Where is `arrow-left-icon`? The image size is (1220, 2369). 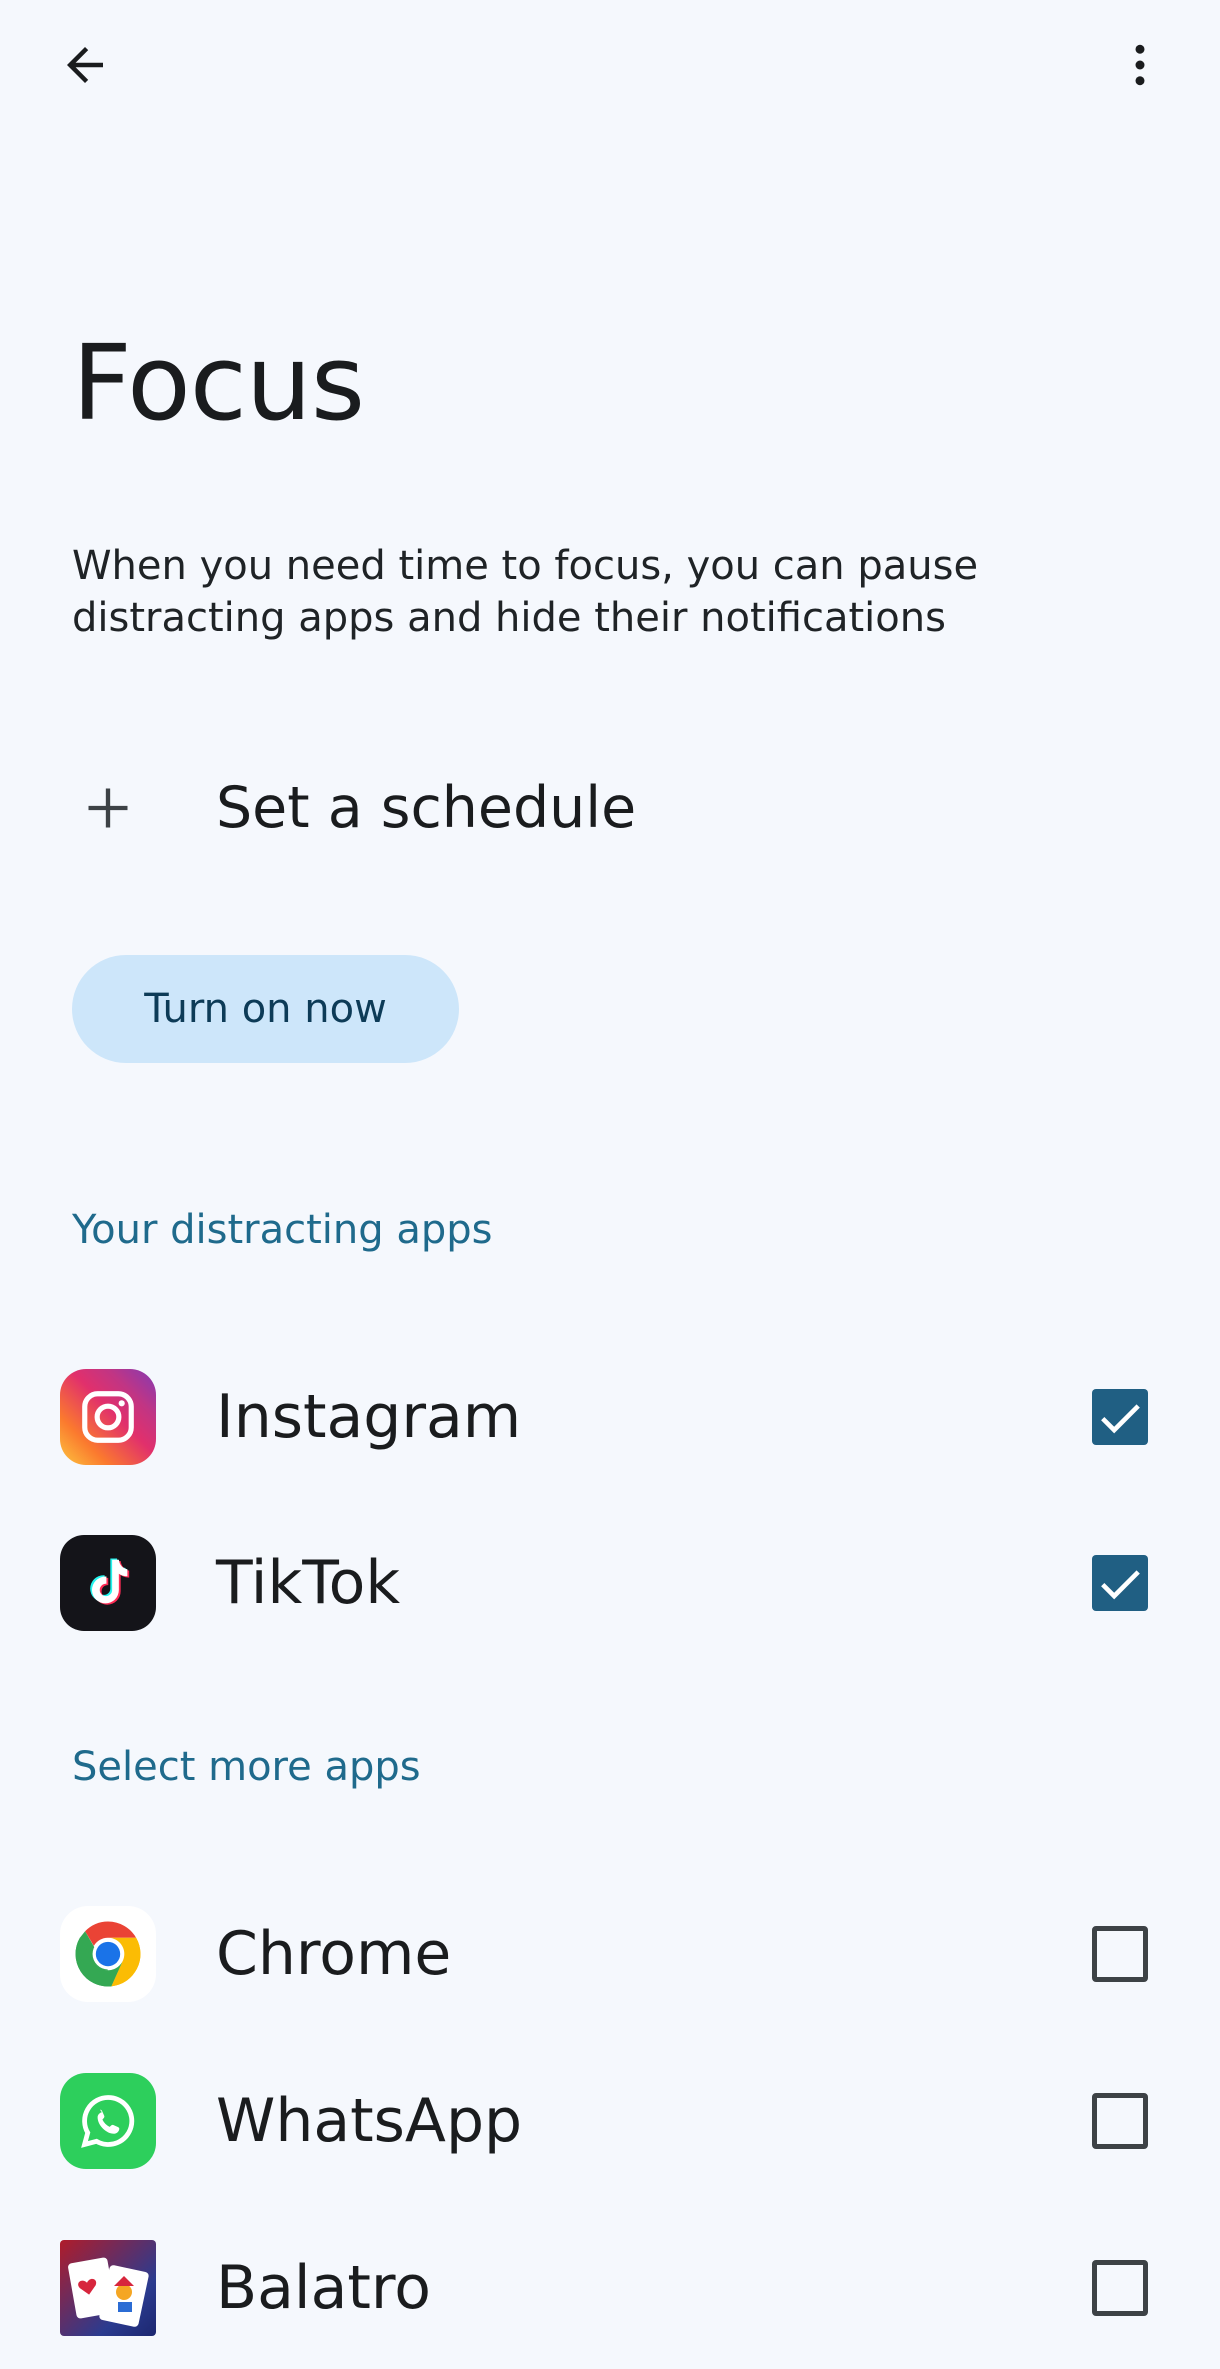 arrow-left-icon is located at coordinates (85, 65).